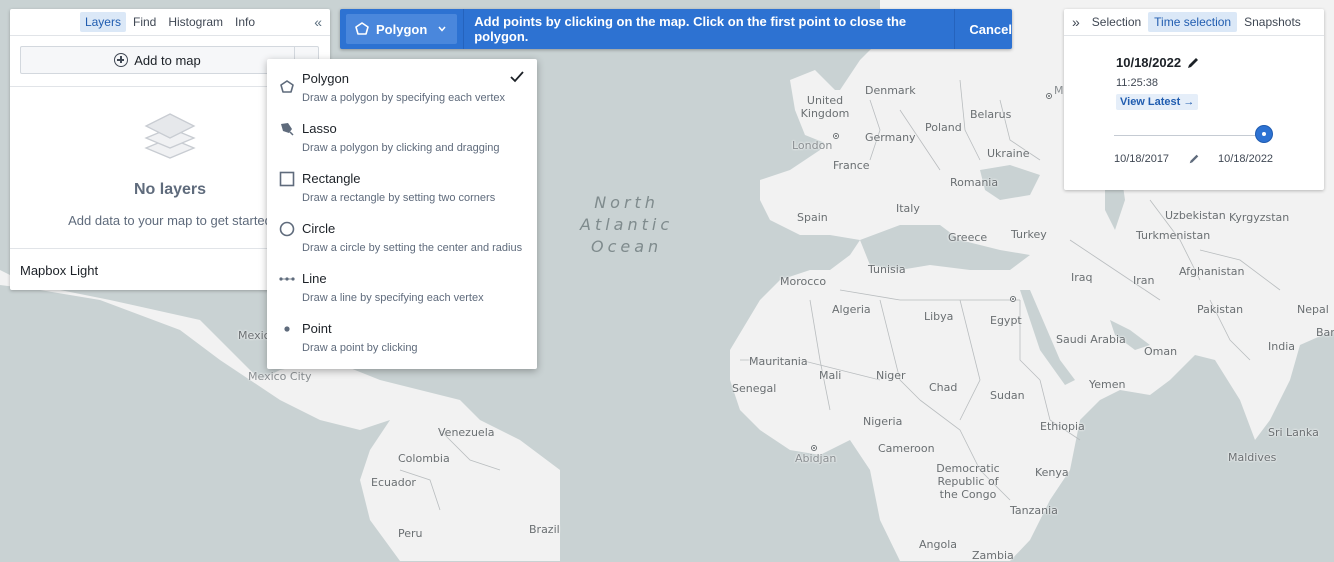  I want to click on country-label: Tanzania, so click(1034, 510).